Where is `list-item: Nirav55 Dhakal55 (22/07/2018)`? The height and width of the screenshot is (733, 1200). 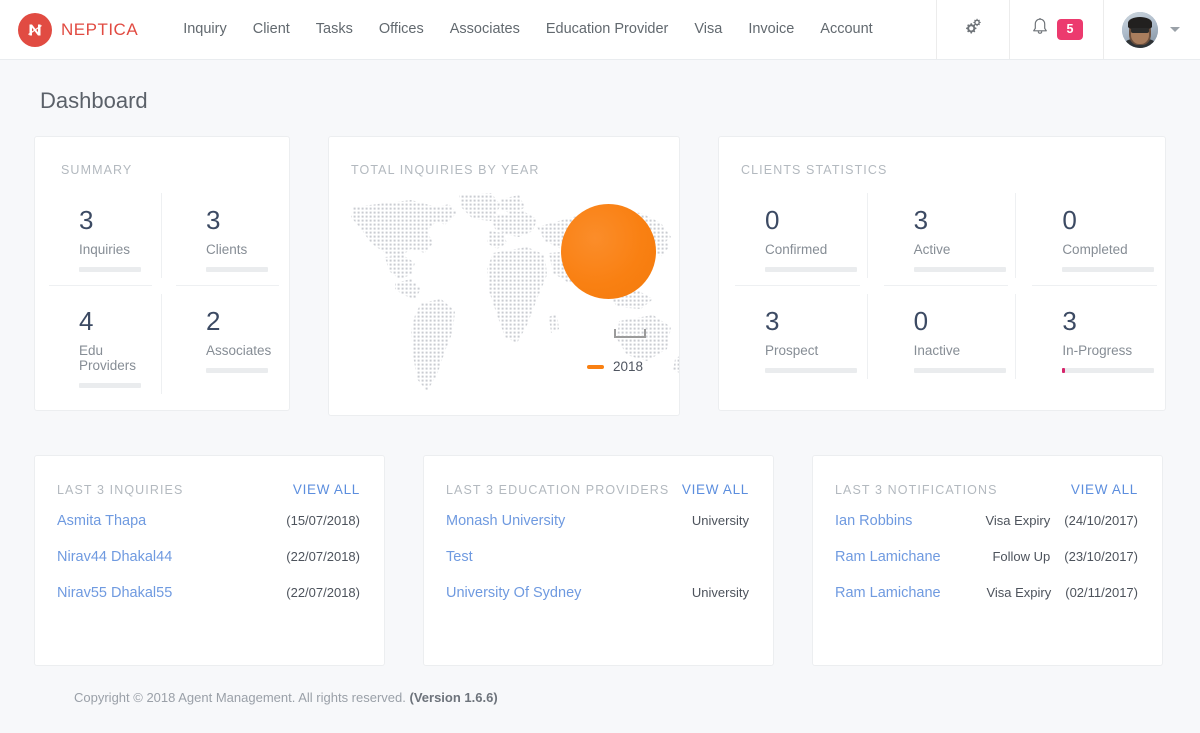 list-item: Nirav55 Dhakal55 (22/07/2018) is located at coordinates (208, 593).